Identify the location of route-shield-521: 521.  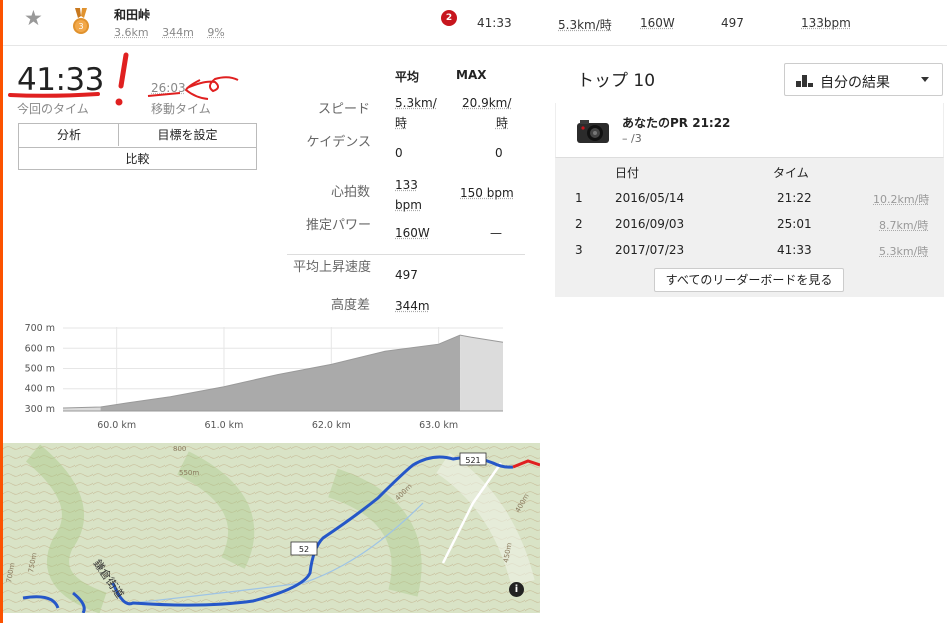
(472, 460).